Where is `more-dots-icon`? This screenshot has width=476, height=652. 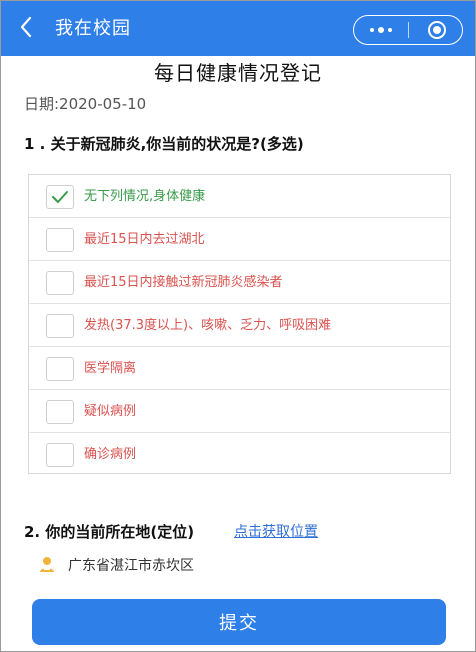 more-dots-icon is located at coordinates (381, 30).